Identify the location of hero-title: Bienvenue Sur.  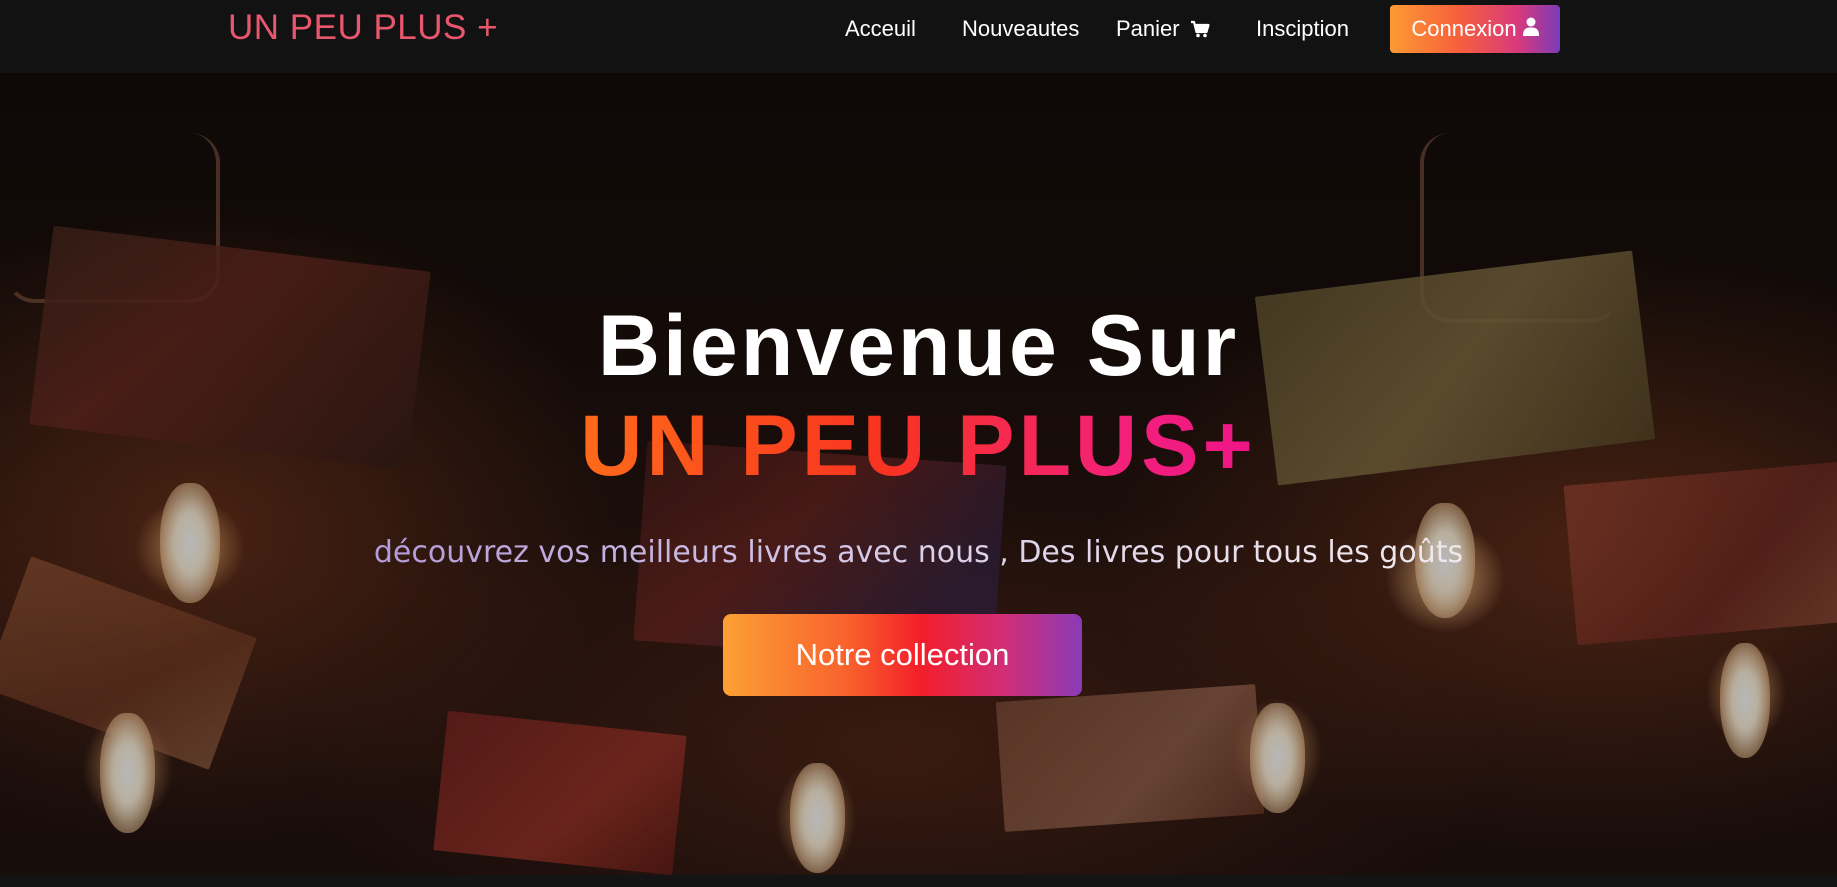
(918, 346).